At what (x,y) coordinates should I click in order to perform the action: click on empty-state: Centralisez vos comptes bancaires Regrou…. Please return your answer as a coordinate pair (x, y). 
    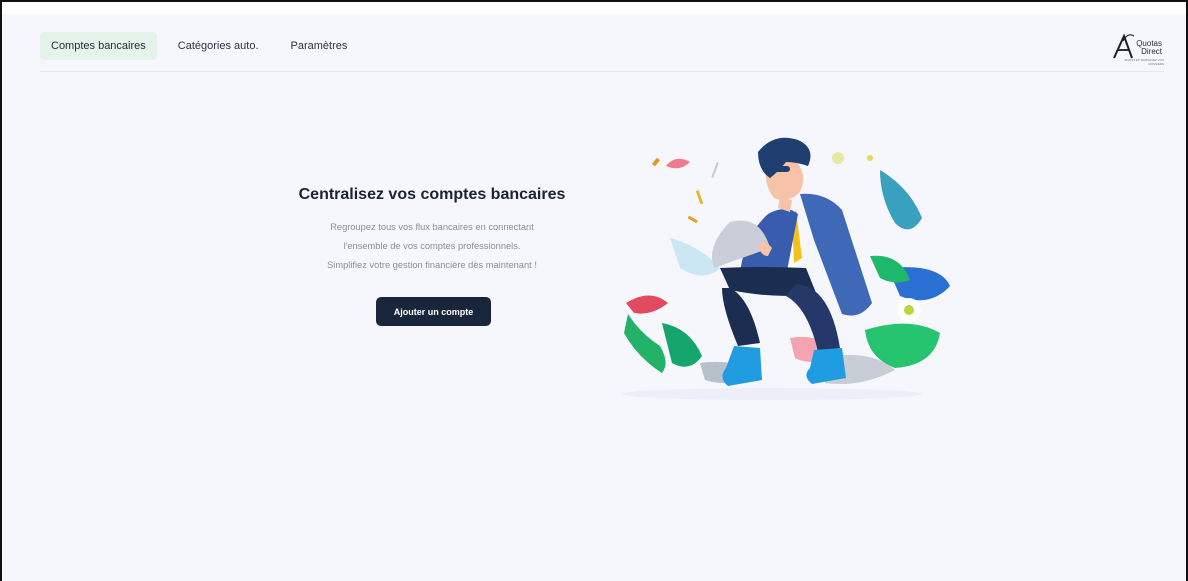
    Looking at the image, I should click on (432, 230).